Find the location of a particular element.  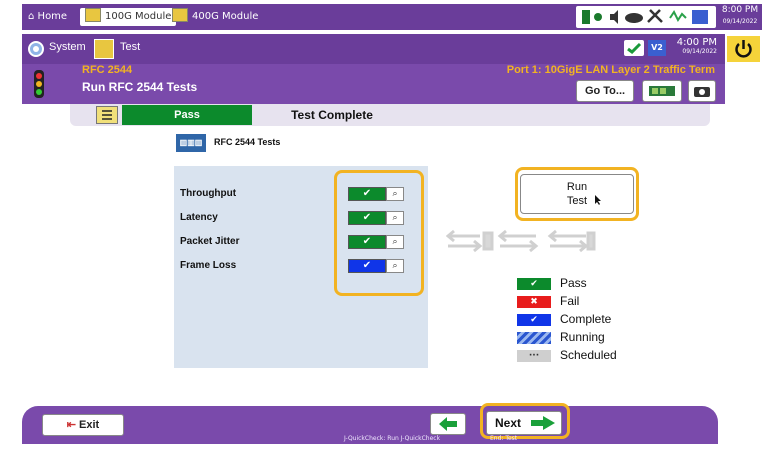

legend-pass-label: Pass is located at coordinates (573, 283).